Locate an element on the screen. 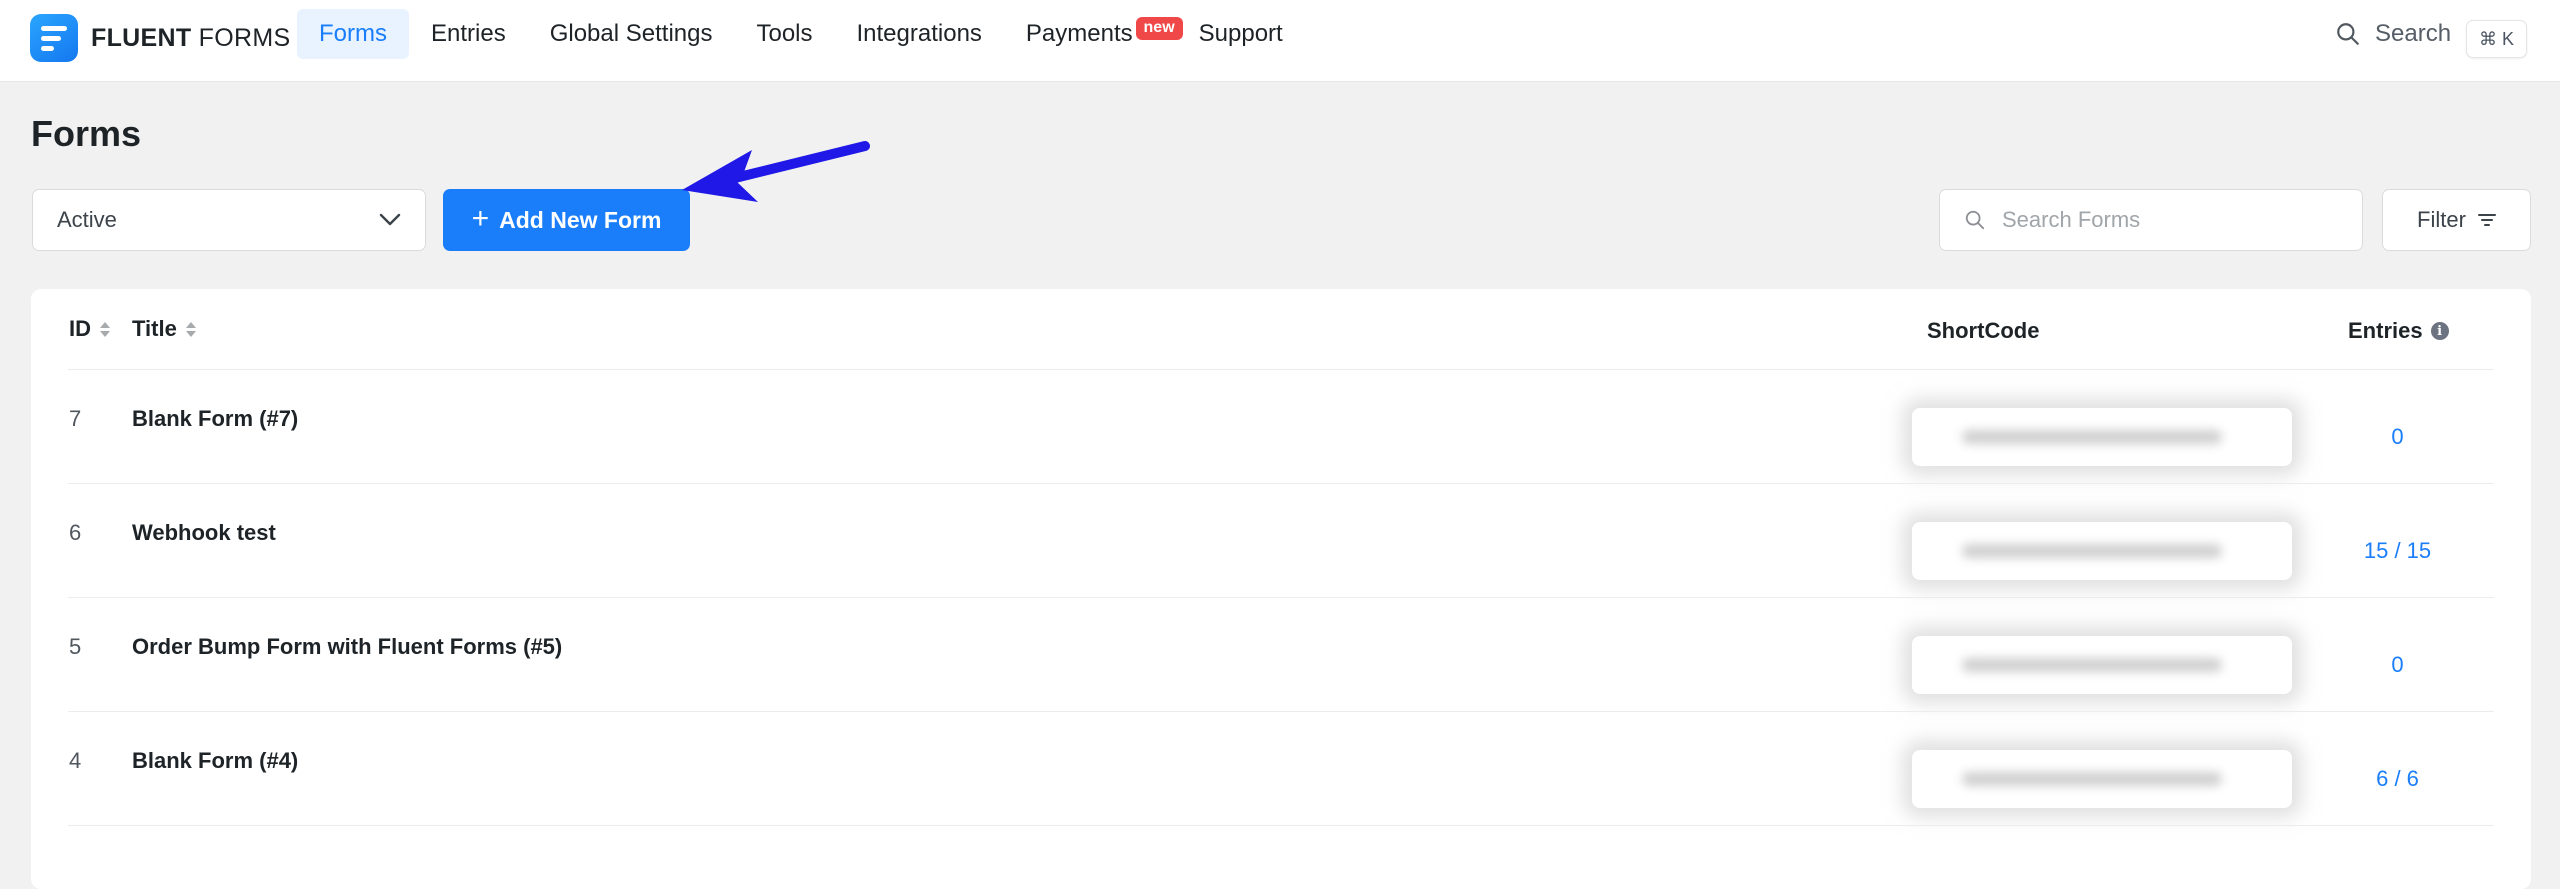  nav-payments: Payments new is located at coordinates (1093, 34).